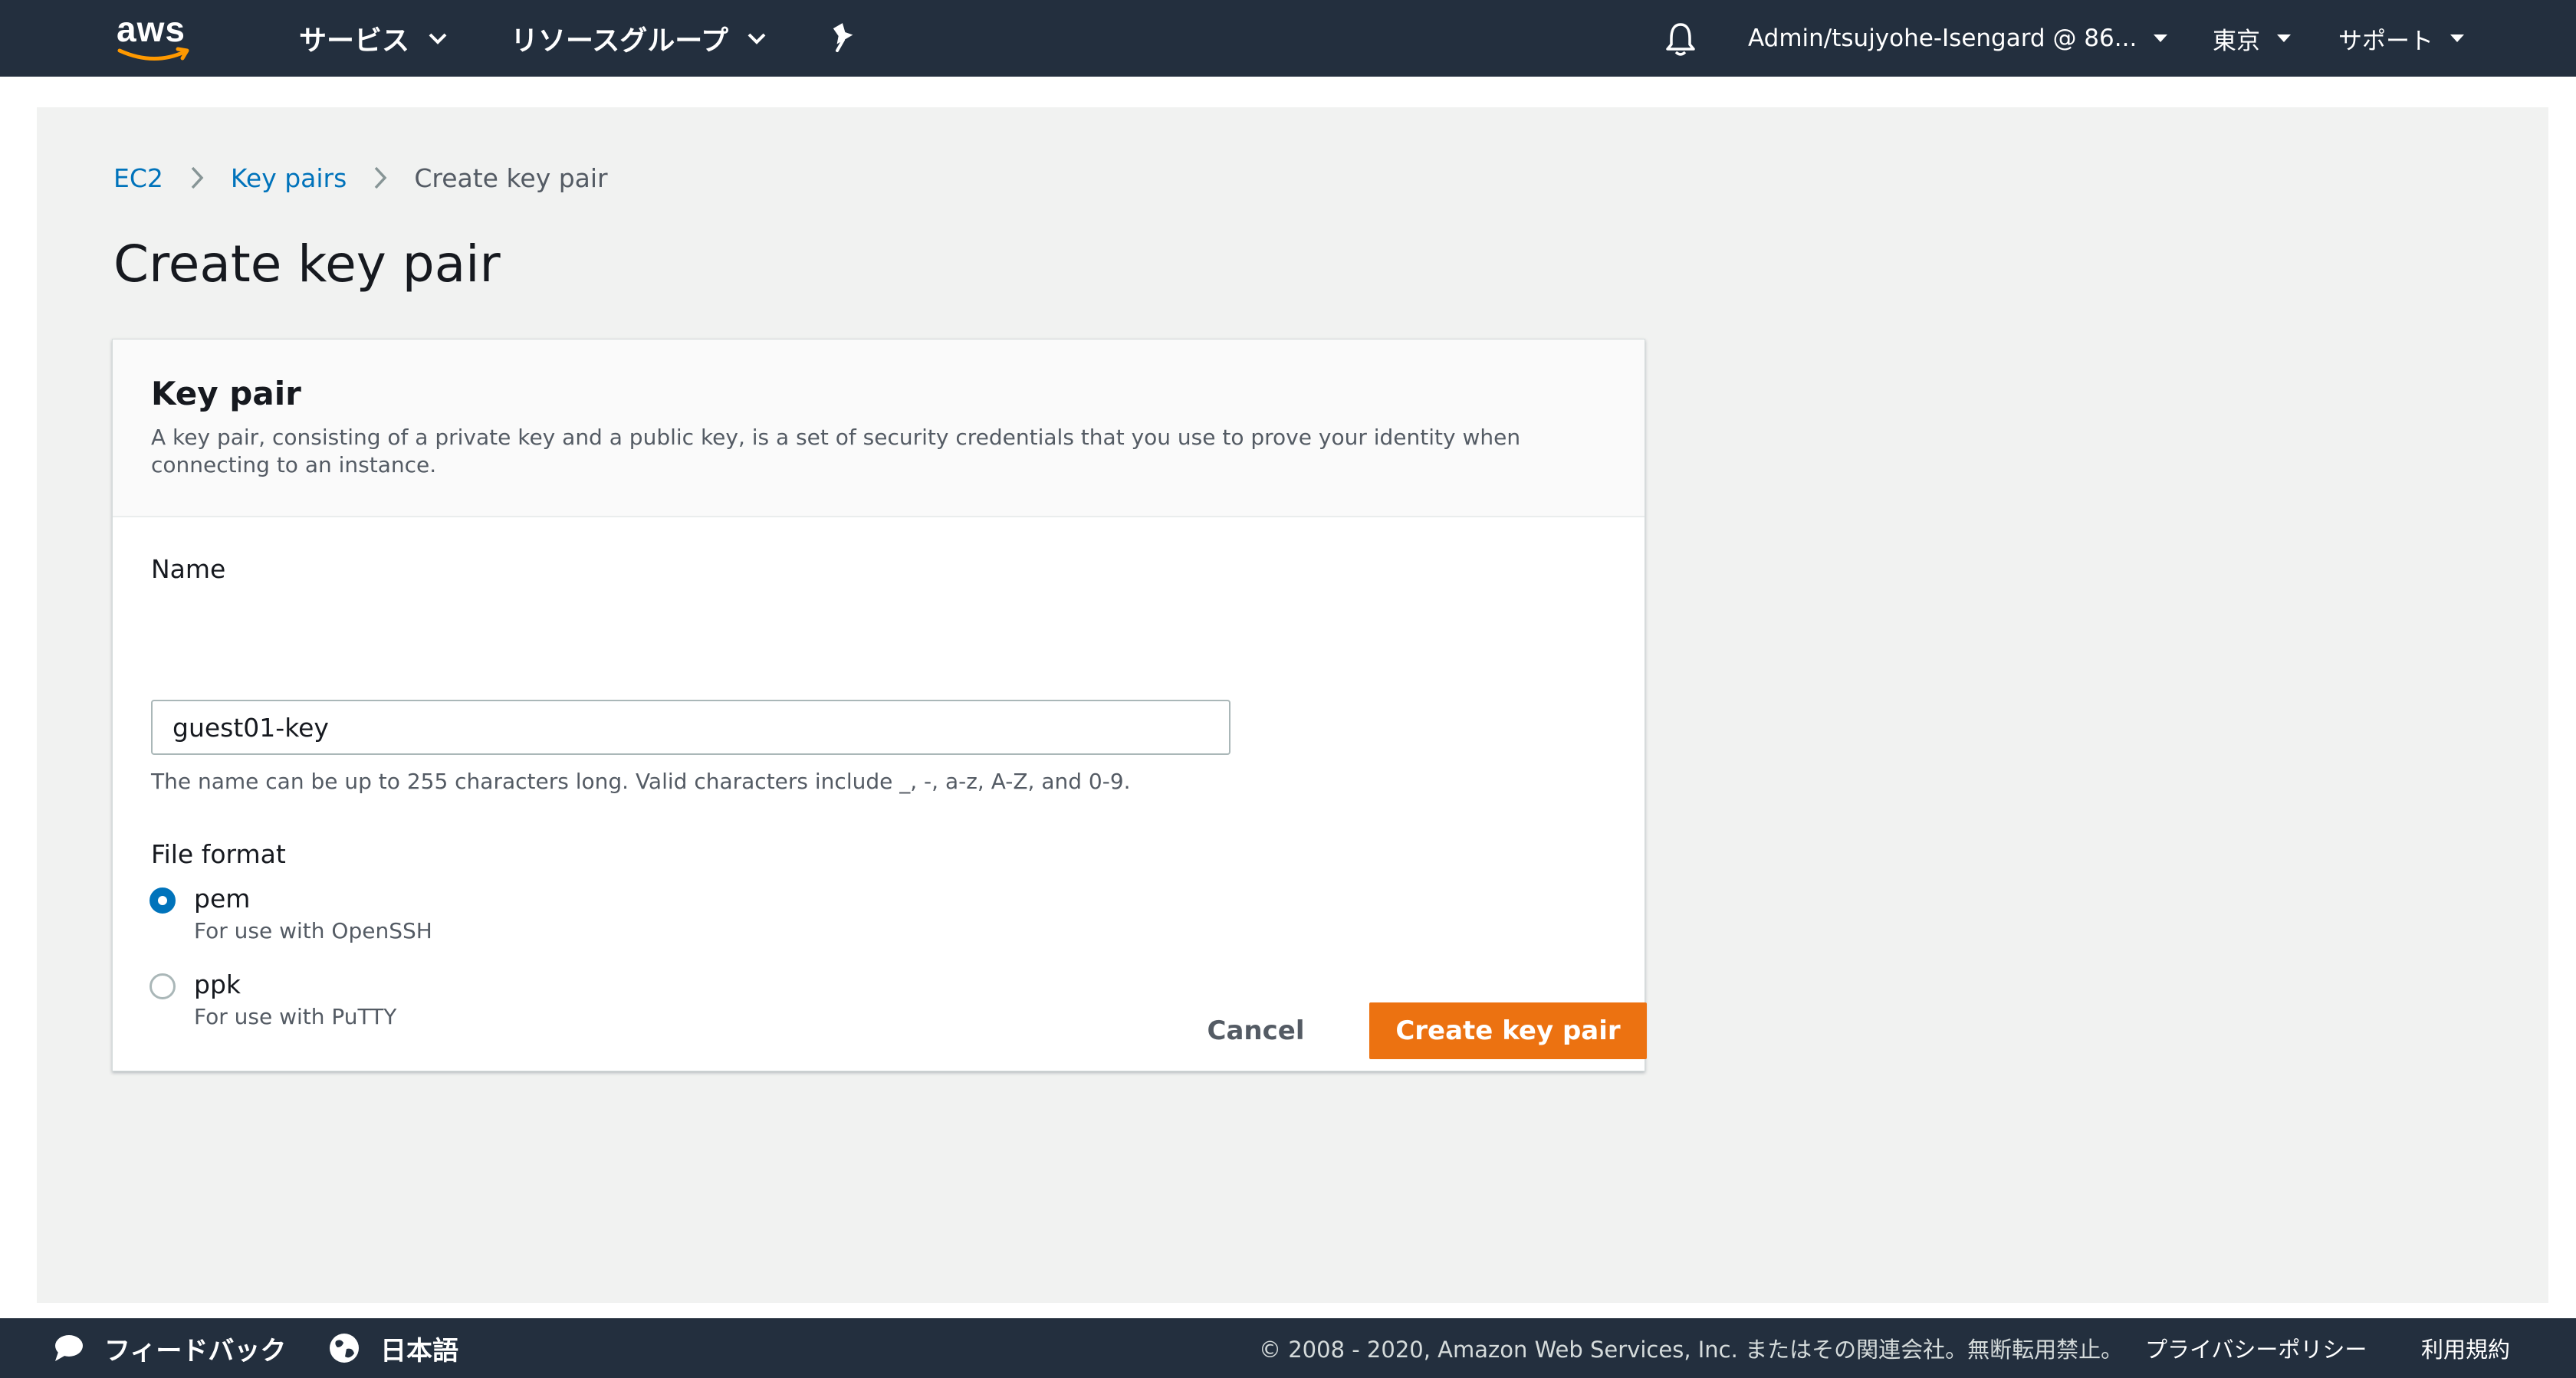  I want to click on breadcrumb-ec2-link: EC2, so click(138, 178).